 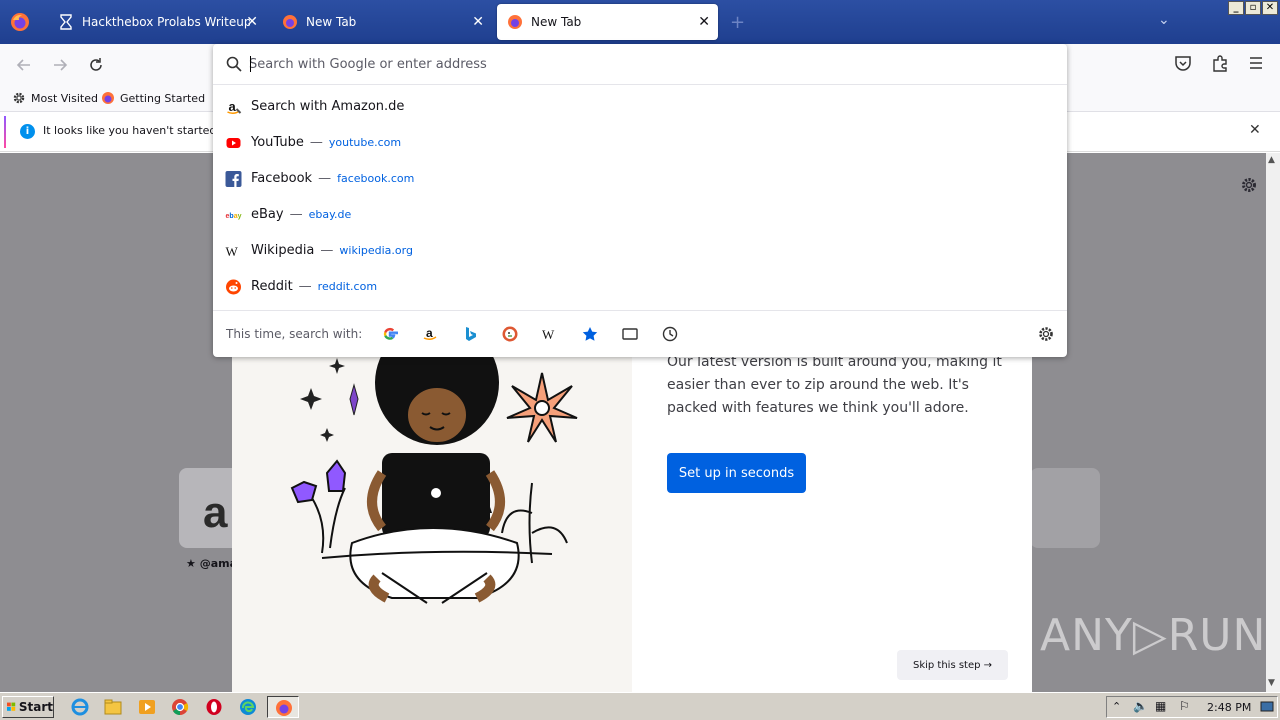 I want to click on close-notification-icon: ✕, so click(x=1255, y=130).